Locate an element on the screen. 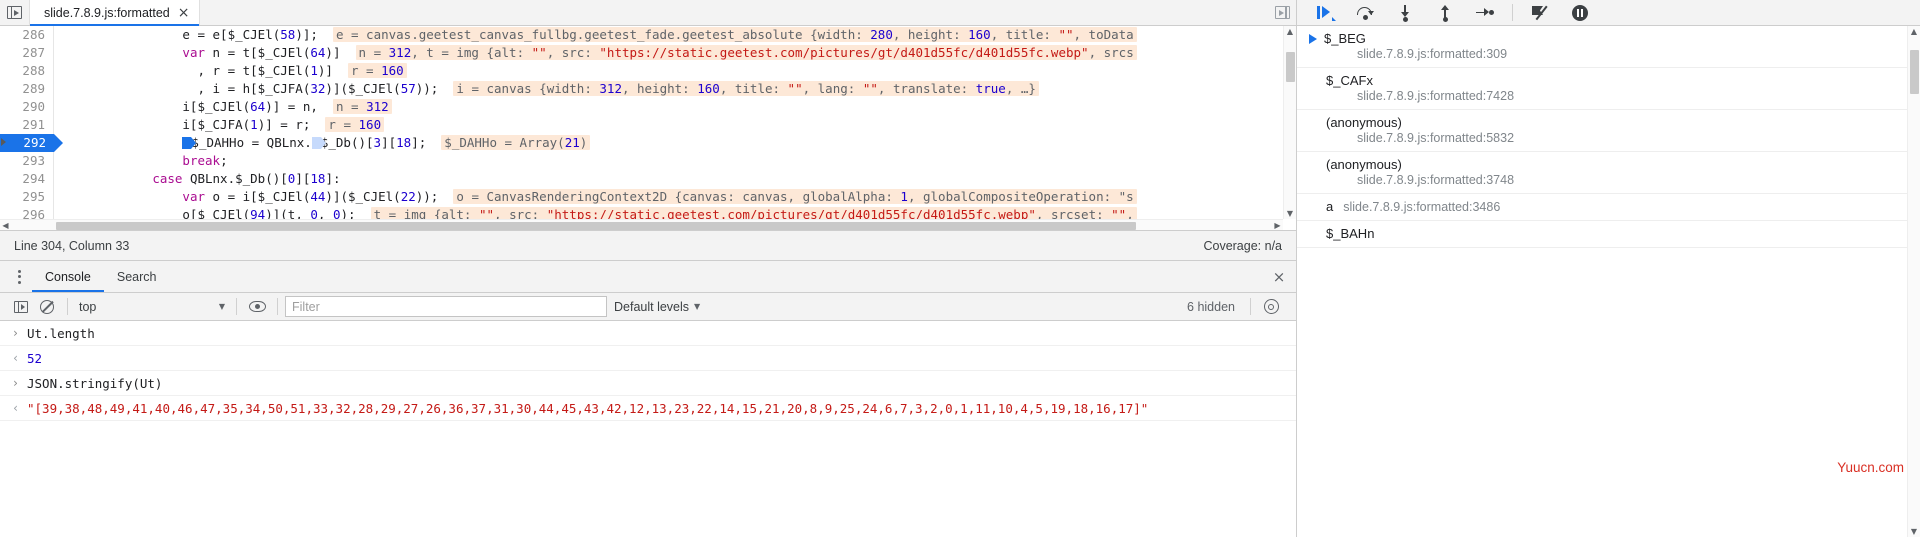  pause-on-exceptions-button is located at coordinates (1580, 13).